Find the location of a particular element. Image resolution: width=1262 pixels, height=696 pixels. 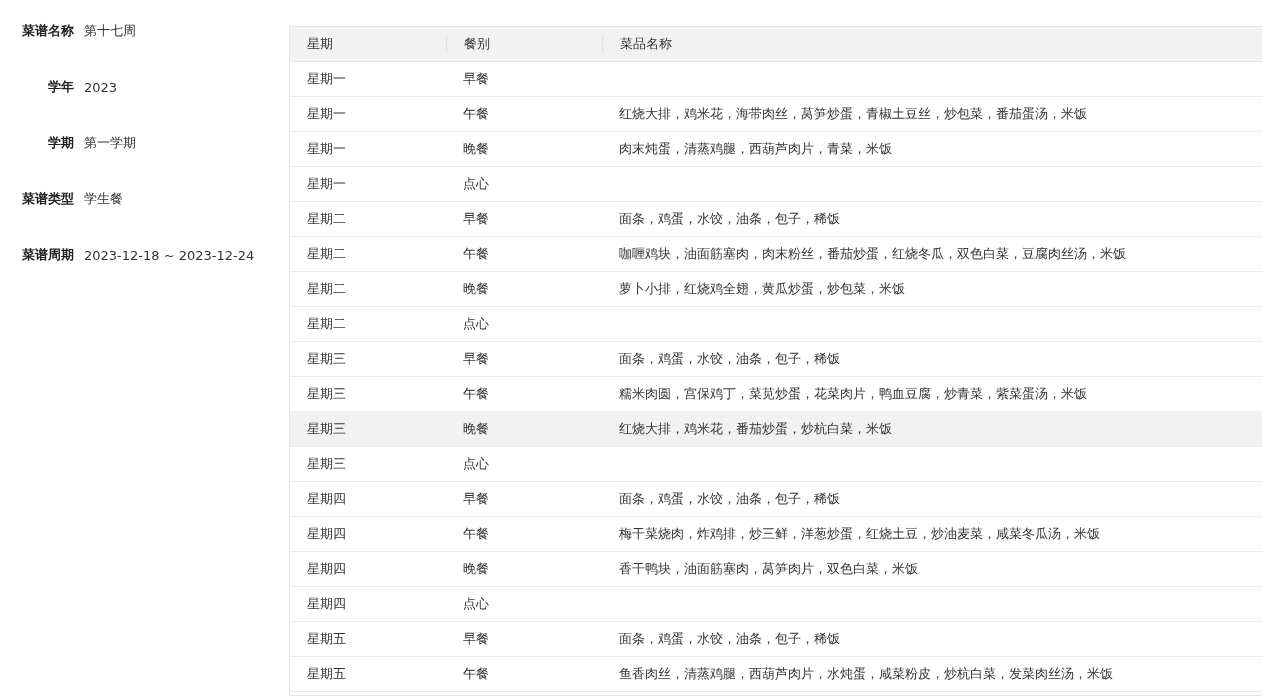

table-cell: 糯米肉圆，宫保鸡丁，菜苋炒蛋，花菜肉片，鸭血豆腐，炒青菜，紫菜蛋汤，米饭 is located at coordinates (853, 393).